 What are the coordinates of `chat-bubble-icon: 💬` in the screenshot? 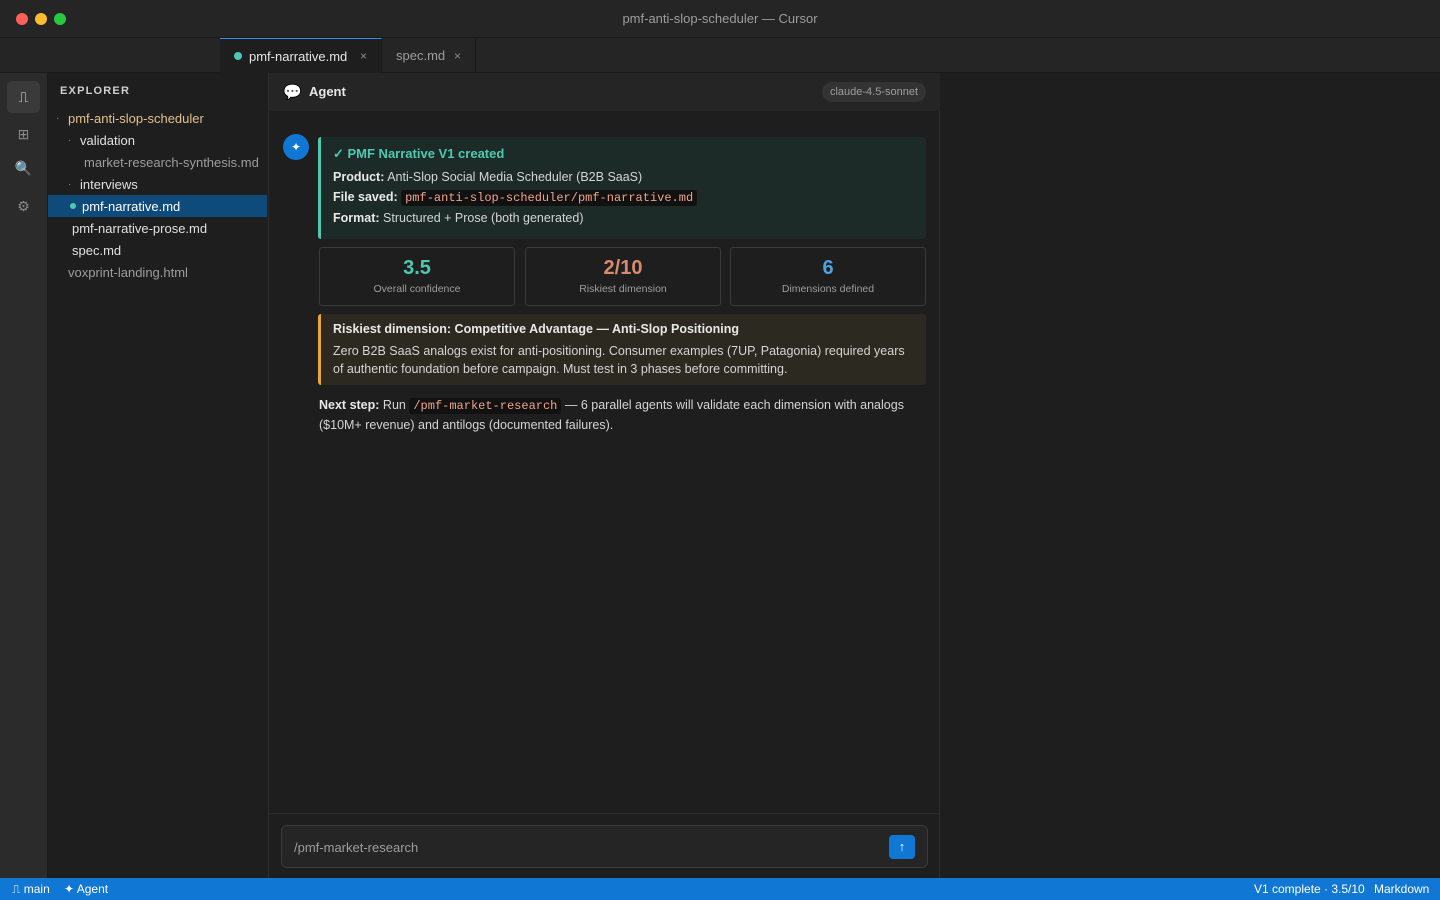 It's located at (292, 92).